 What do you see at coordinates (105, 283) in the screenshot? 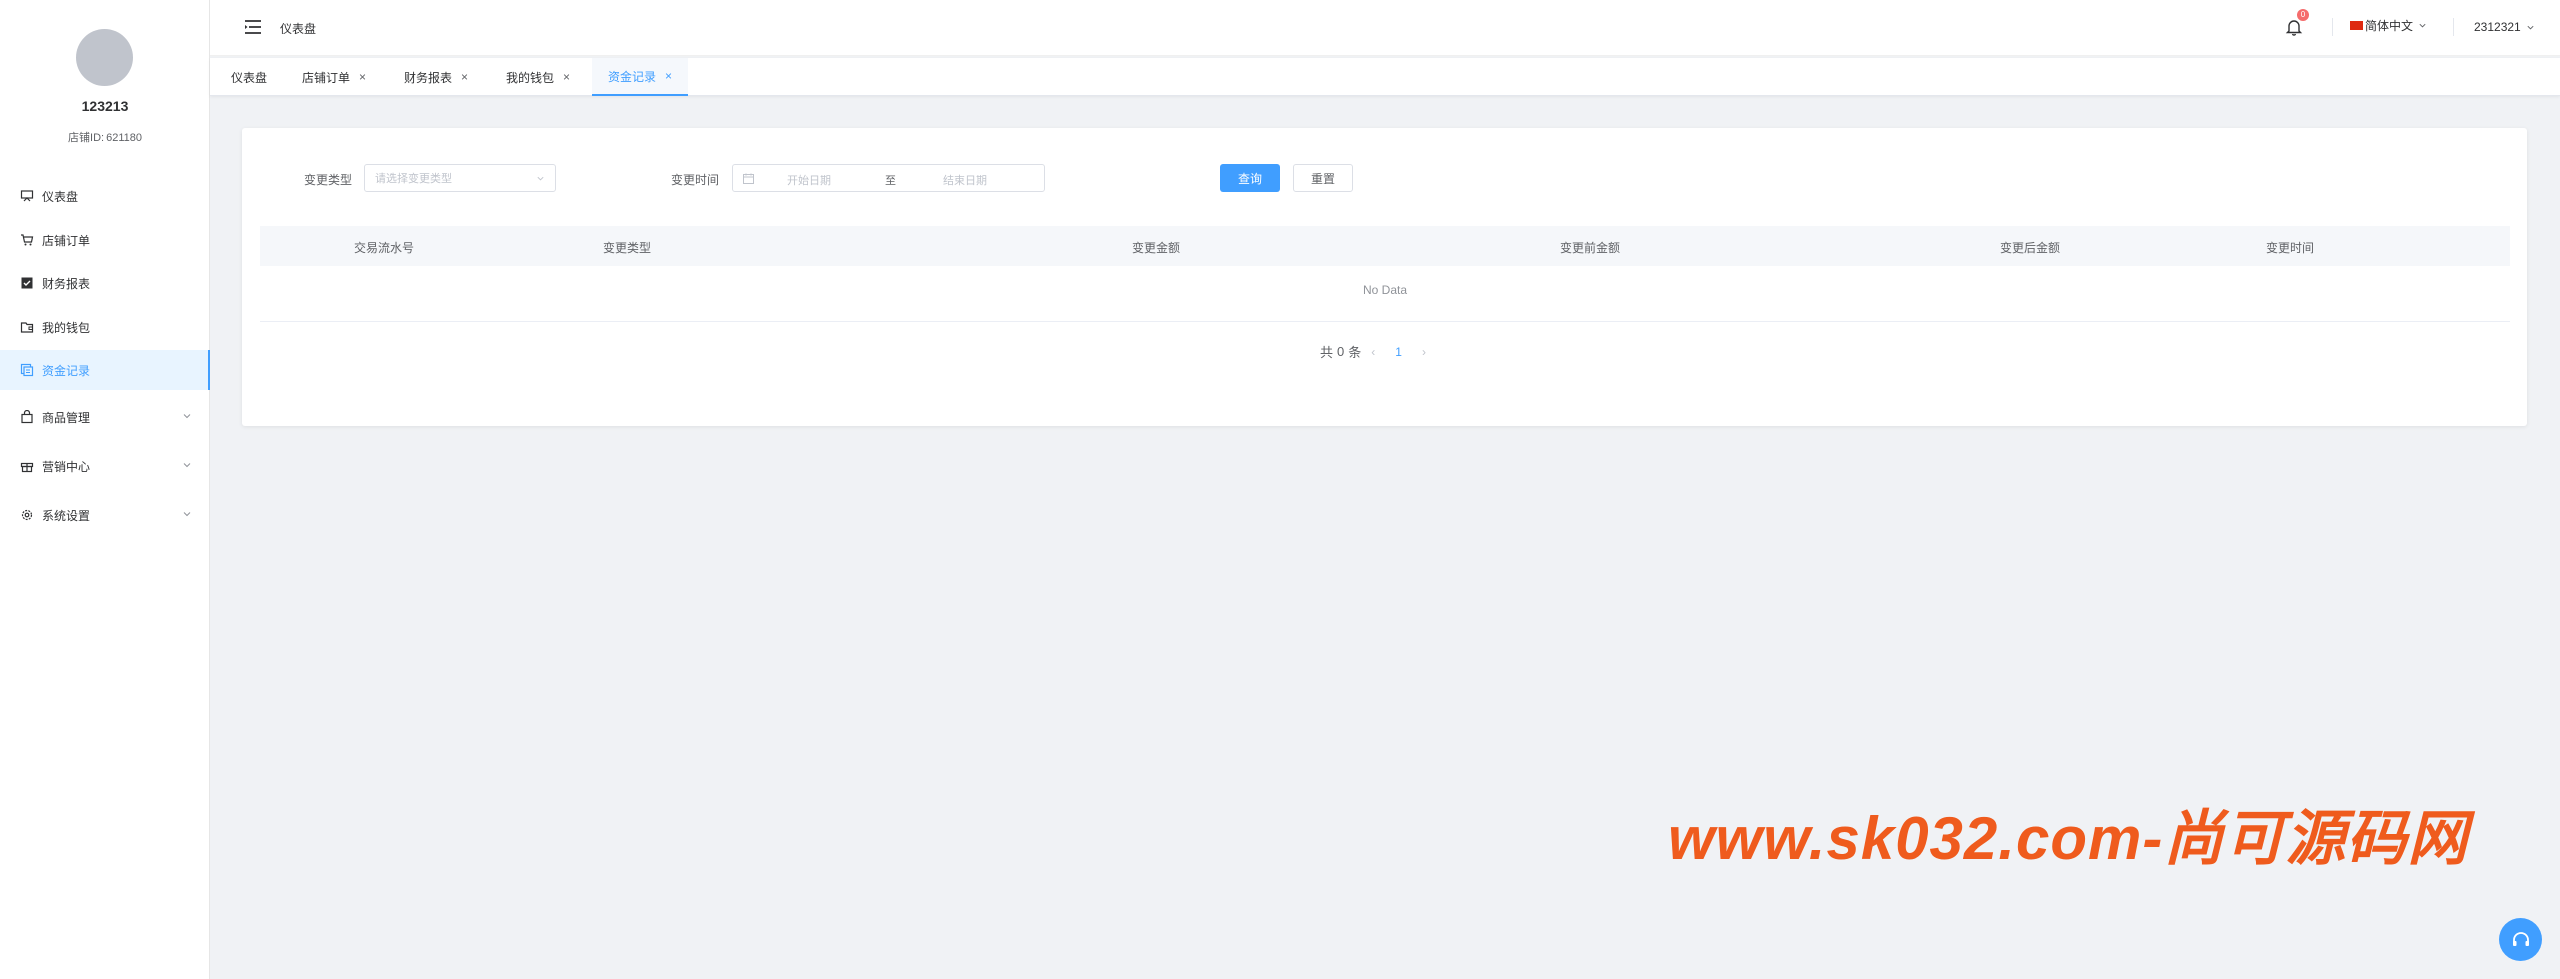
I see `sidebar-item-finance: 财务报表` at bounding box center [105, 283].